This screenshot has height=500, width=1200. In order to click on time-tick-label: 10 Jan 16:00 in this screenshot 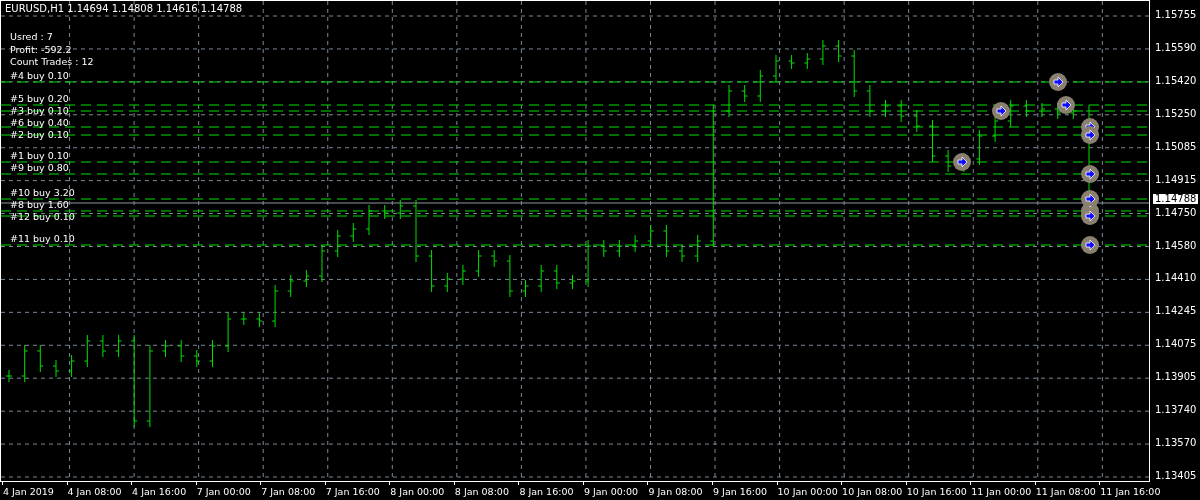, I will do `click(936, 491)`.